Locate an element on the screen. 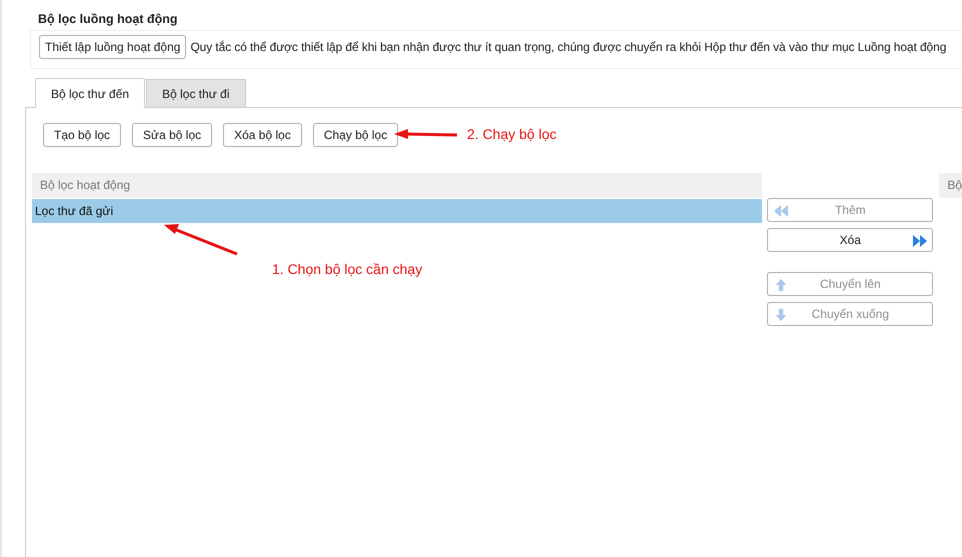 This screenshot has width=962, height=557. annotation-arrow is located at coordinates (426, 134).